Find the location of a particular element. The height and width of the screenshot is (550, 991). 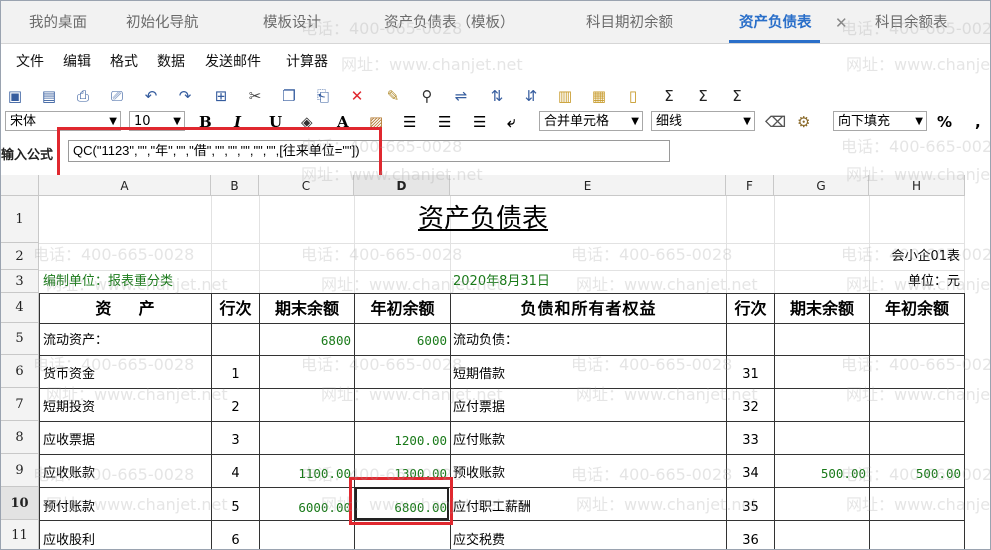

row-header-2: 2 is located at coordinates (20, 256).